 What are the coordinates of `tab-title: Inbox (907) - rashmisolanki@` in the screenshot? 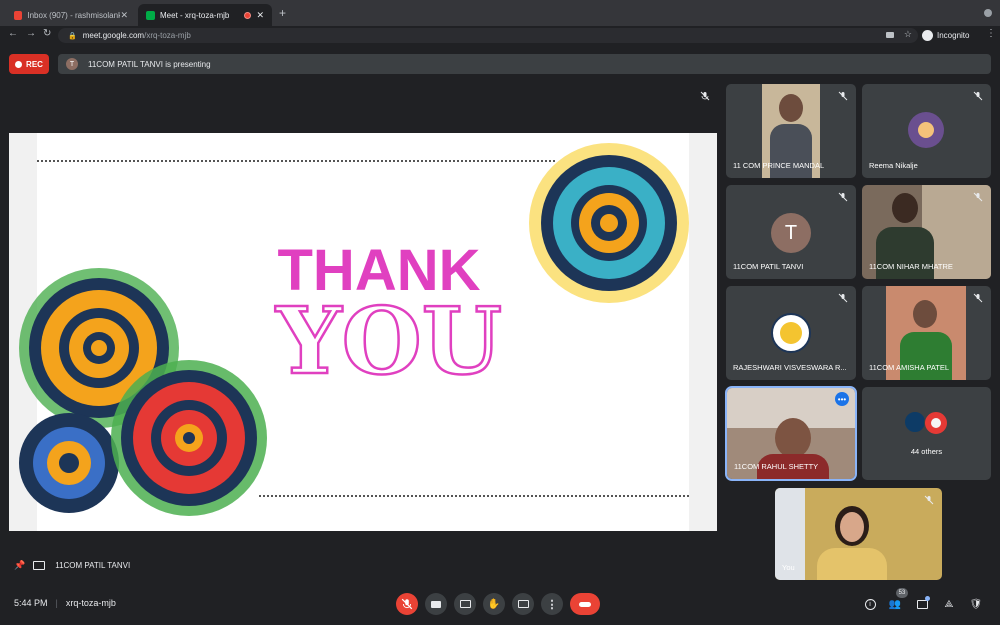 It's located at (74, 15).